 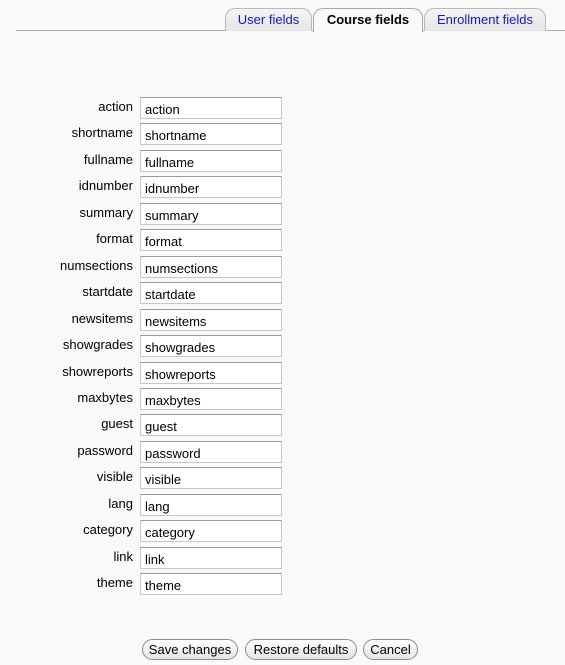 I want to click on save-changes-button: Save changes, so click(x=190, y=649).